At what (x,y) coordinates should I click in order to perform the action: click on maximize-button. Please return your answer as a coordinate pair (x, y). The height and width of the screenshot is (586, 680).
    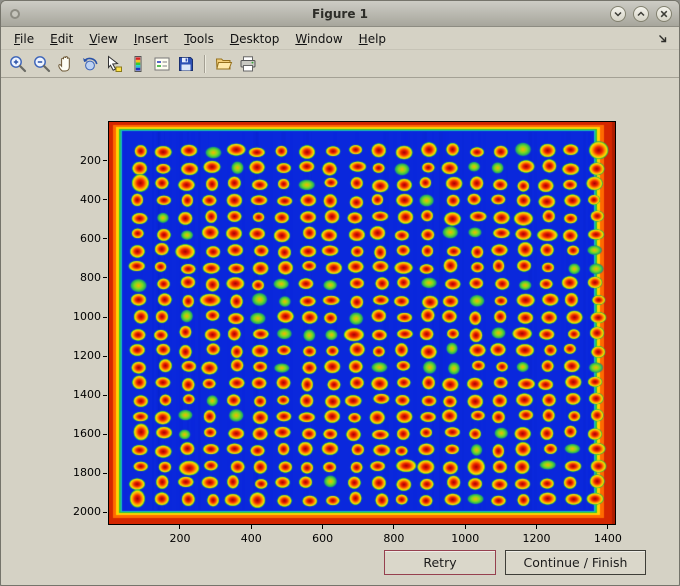
    Looking at the image, I should click on (641, 14).